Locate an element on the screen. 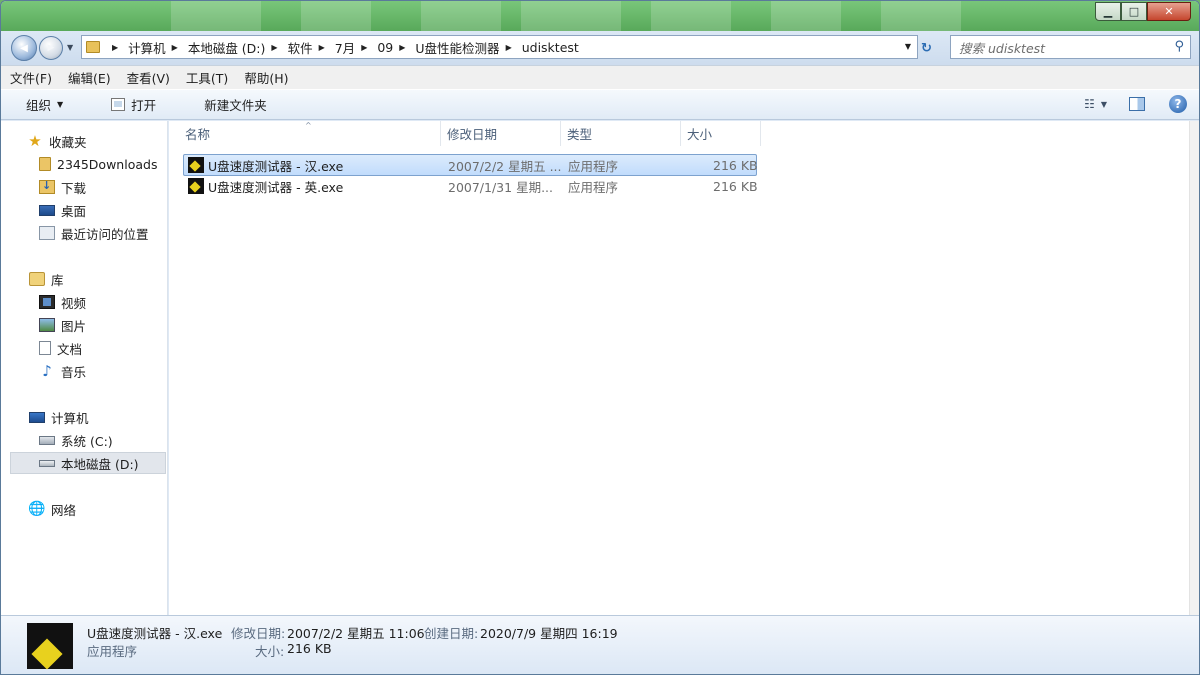  file-name: U盘速度测试器 - 英.exe is located at coordinates (276, 187).